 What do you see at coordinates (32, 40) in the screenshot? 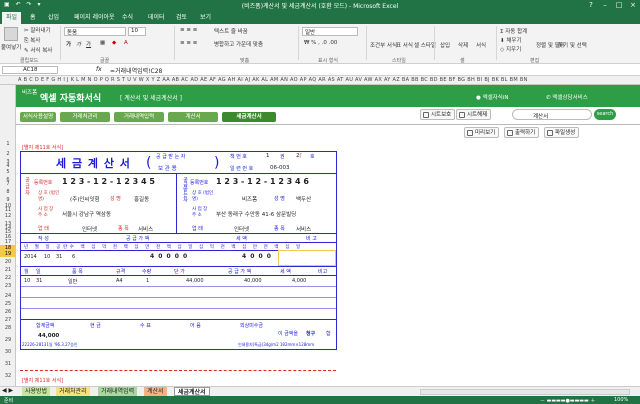
I see `copy-button: ⎘ 복사` at bounding box center [32, 40].